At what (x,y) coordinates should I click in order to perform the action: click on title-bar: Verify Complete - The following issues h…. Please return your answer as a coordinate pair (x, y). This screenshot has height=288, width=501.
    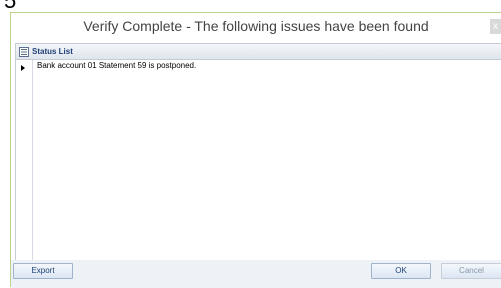
    Looking at the image, I should click on (256, 27).